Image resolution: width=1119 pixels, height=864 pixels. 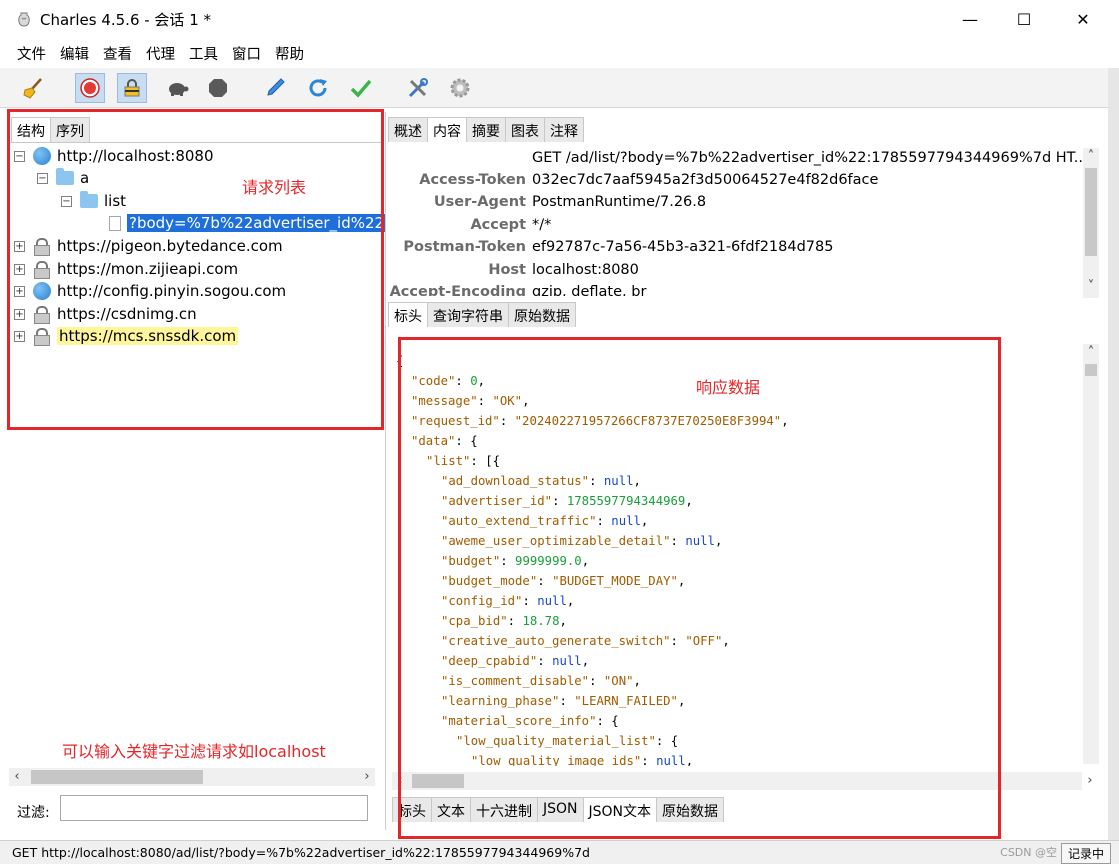 What do you see at coordinates (126, 269) in the screenshot?
I see `tree-row-host-mon: + https://mon.zijieapi.com` at bounding box center [126, 269].